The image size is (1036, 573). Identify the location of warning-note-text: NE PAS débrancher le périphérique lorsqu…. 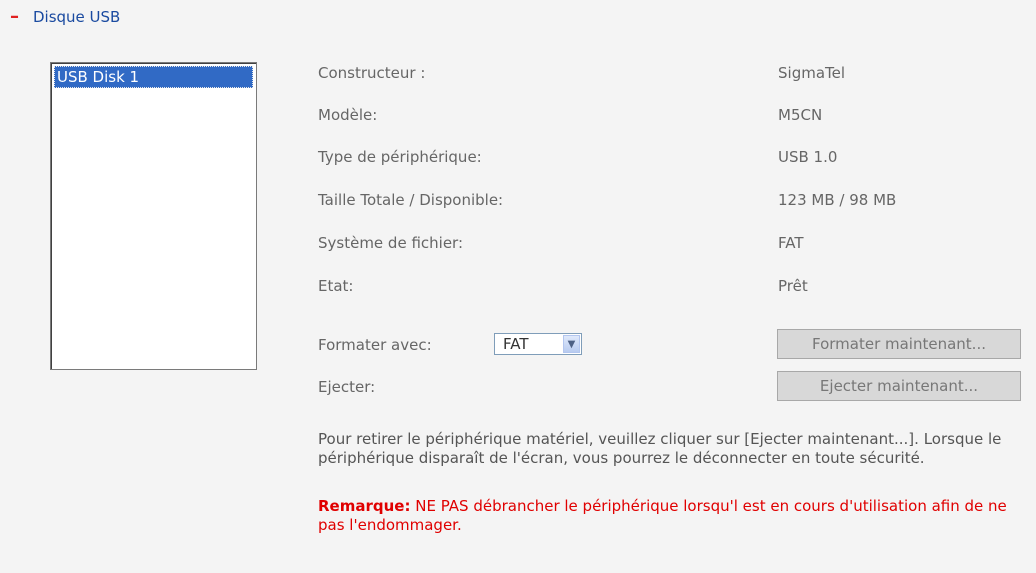
(662, 515).